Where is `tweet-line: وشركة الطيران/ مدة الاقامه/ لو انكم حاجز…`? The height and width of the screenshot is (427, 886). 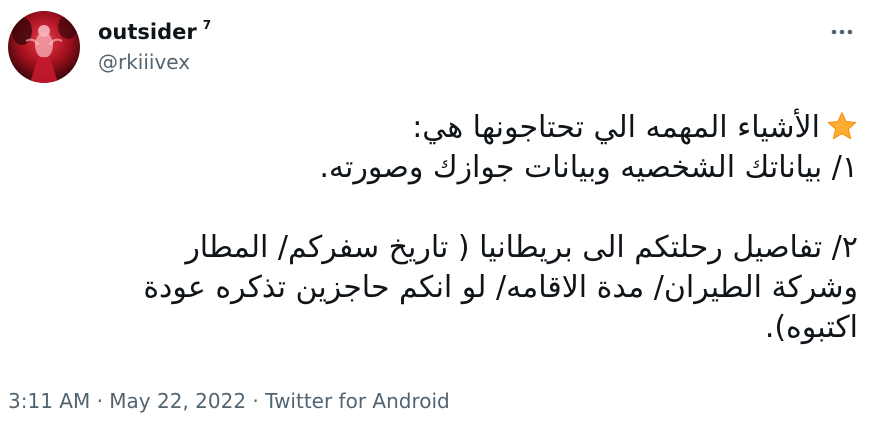 tweet-line: وشركة الطيران/ مدة الاقامه/ لو انكم حاجز… is located at coordinates (500, 287).